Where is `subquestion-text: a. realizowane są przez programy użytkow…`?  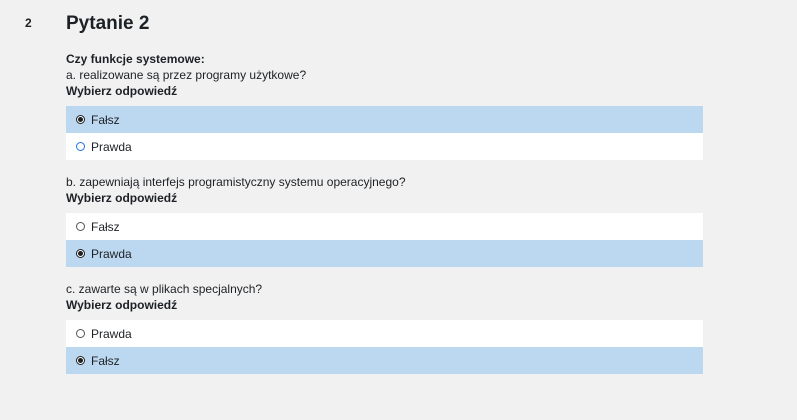
subquestion-text: a. realizowane są przez programy użytkow… is located at coordinates (186, 75).